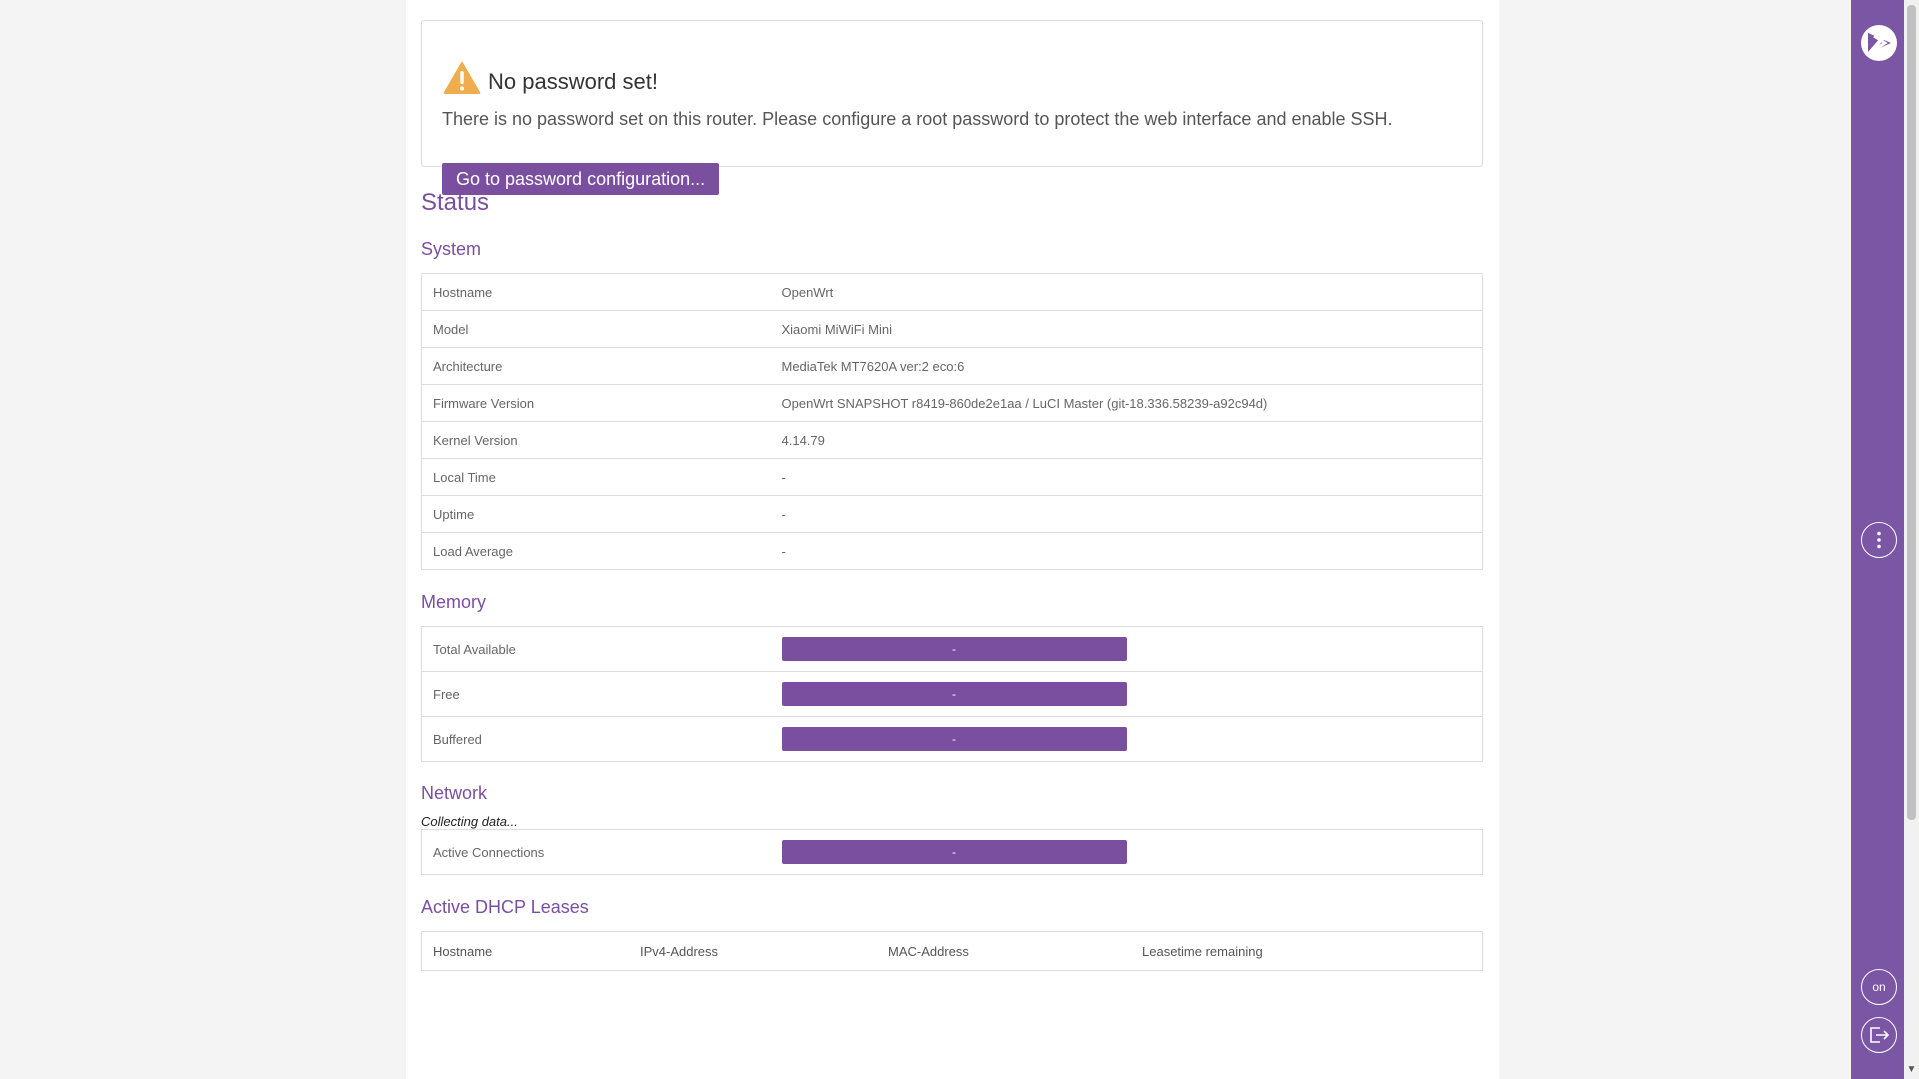  What do you see at coordinates (1879, 987) in the screenshot?
I see `toggle-button: on` at bounding box center [1879, 987].